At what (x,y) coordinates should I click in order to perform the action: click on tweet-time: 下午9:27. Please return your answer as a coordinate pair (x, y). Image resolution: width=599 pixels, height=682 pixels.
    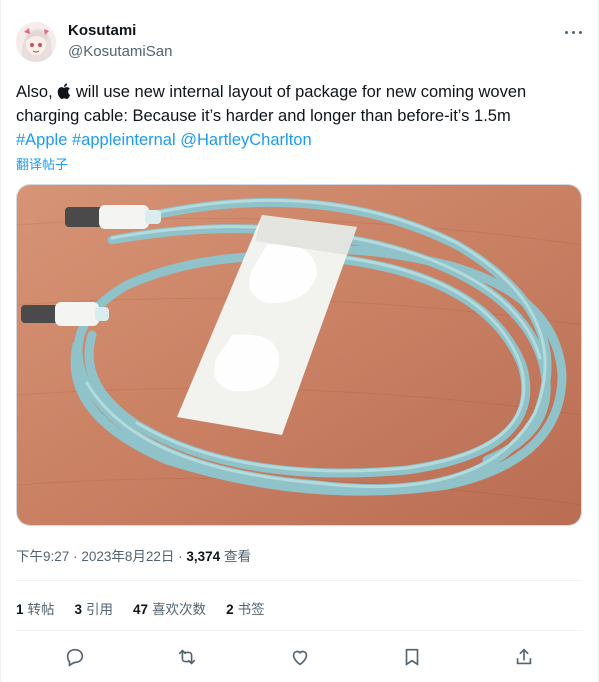
    Looking at the image, I should click on (42, 556).